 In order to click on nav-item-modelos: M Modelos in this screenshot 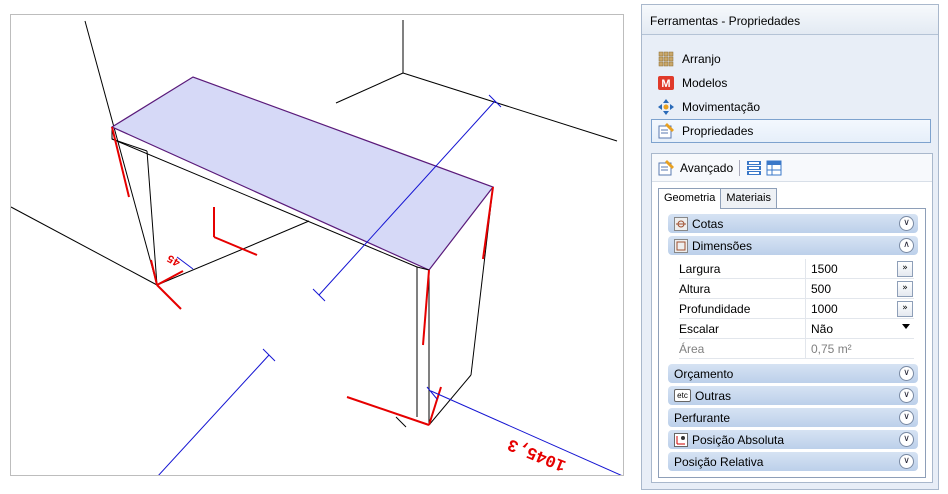, I will do `click(791, 83)`.